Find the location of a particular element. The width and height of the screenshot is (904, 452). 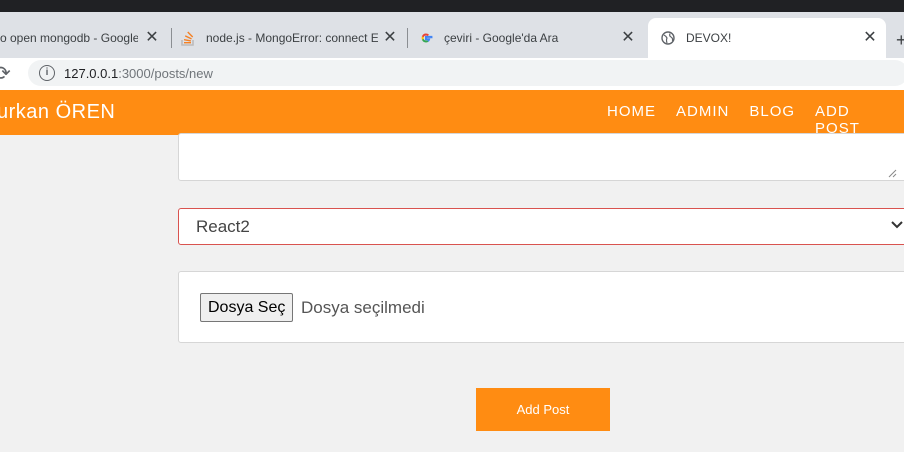

tab-label: çeviri - Google'da Ara is located at coordinates (501, 38).